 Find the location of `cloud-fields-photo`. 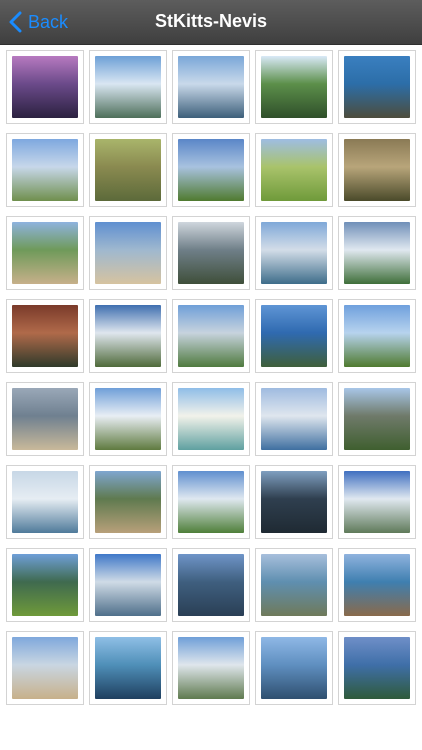

cloud-fields-photo is located at coordinates (211, 502).